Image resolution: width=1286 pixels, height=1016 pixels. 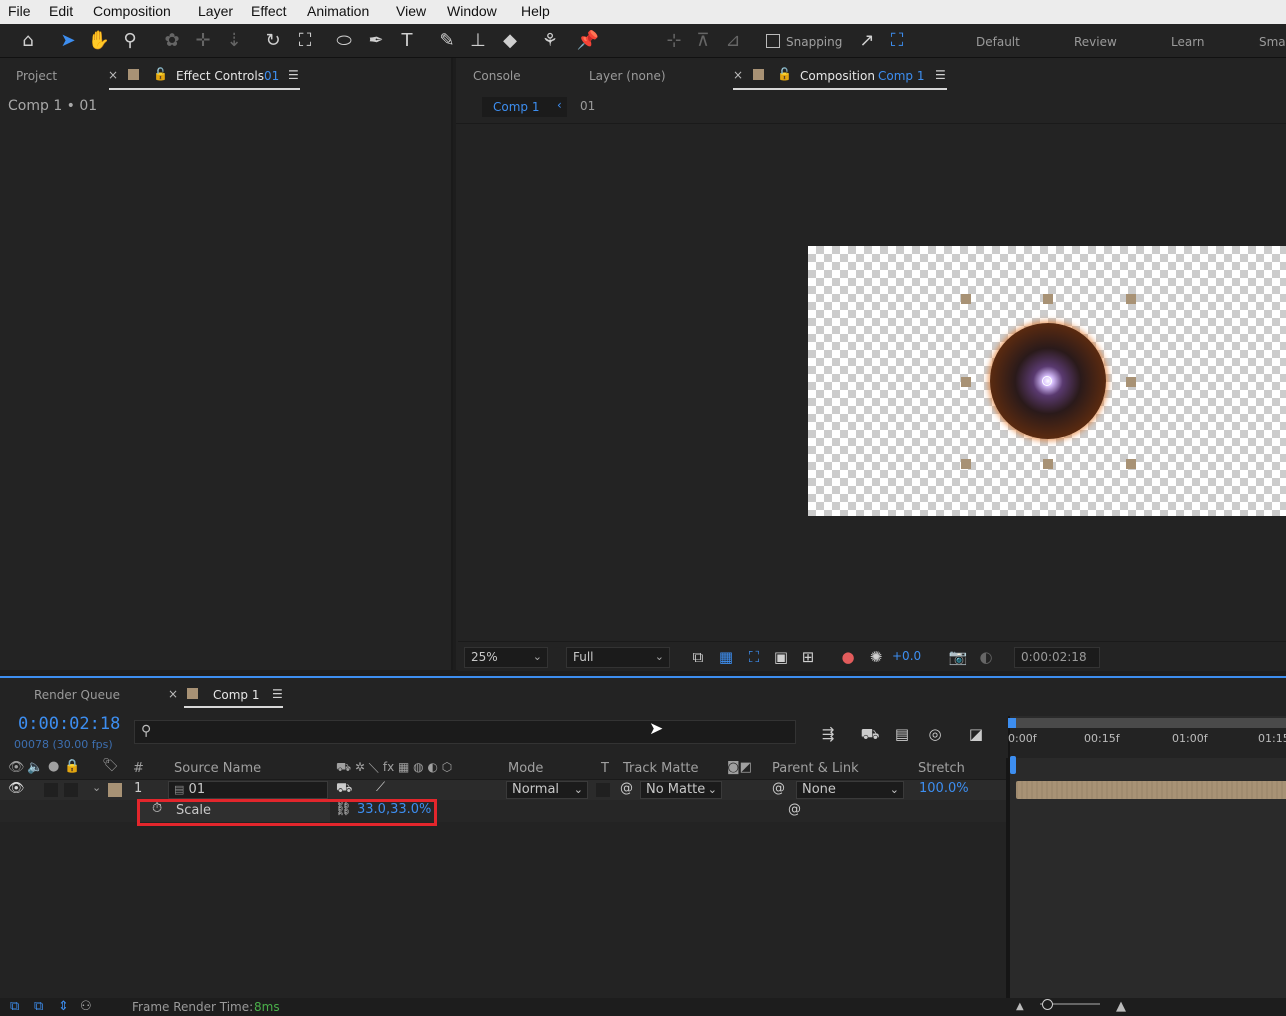 What do you see at coordinates (407, 41) in the screenshot?
I see `type-tool-icon: T` at bounding box center [407, 41].